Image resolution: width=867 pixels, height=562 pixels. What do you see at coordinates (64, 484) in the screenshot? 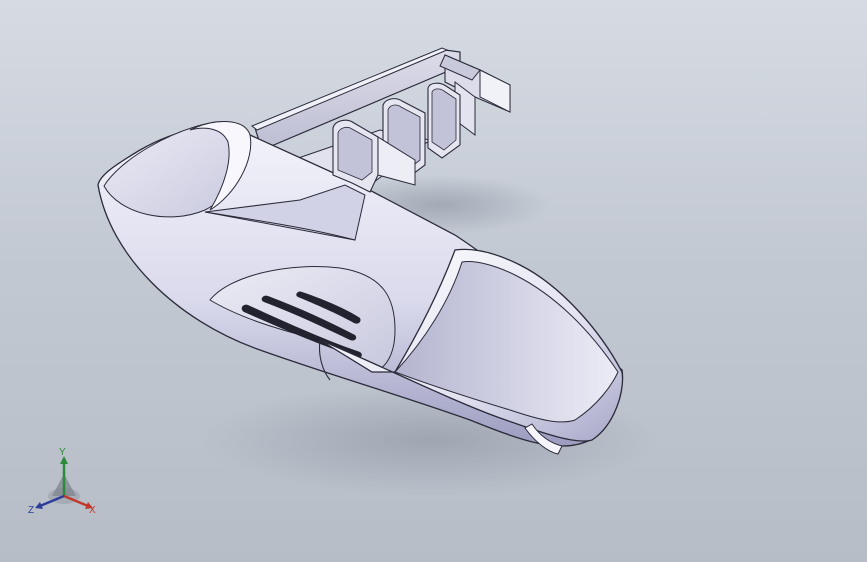
I see `coordinate-triad: Y X Z` at bounding box center [64, 484].